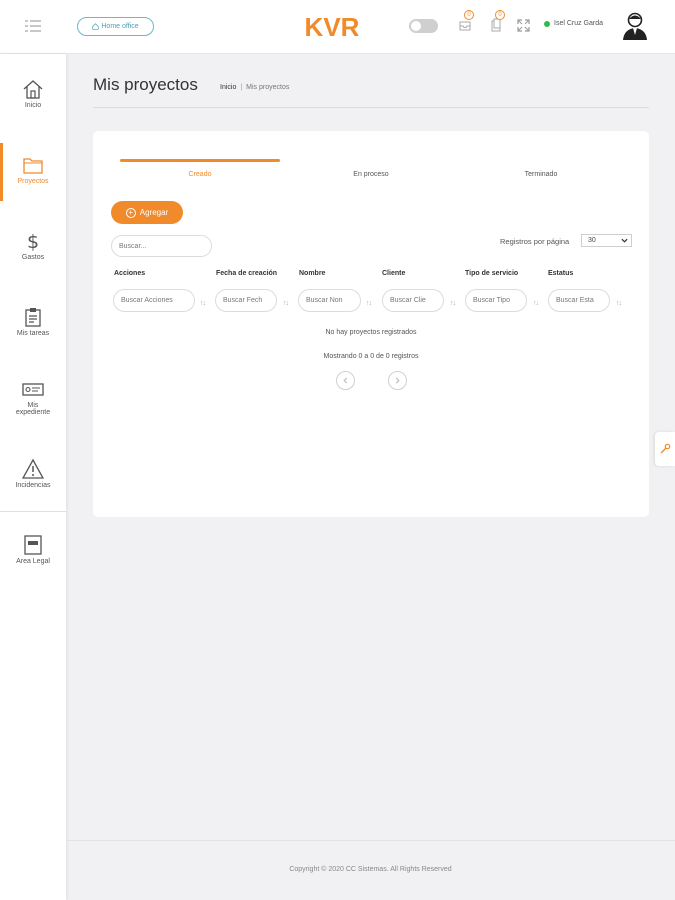  Describe the element at coordinates (120, 26) in the screenshot. I see `home-office-label: Home office` at that location.